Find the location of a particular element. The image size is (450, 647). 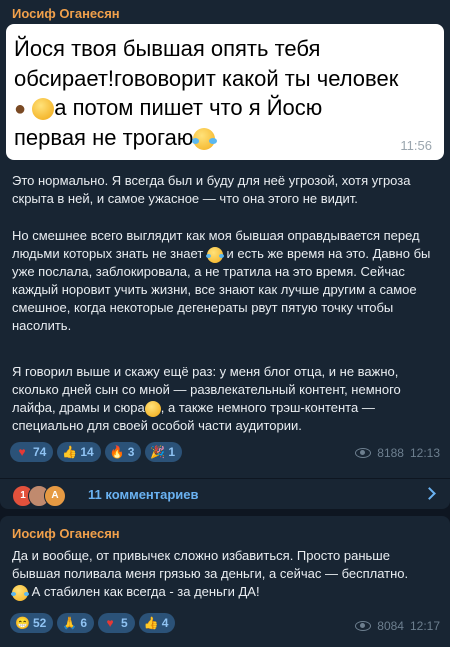

party-popper-icon: 🎉 is located at coordinates (158, 452).